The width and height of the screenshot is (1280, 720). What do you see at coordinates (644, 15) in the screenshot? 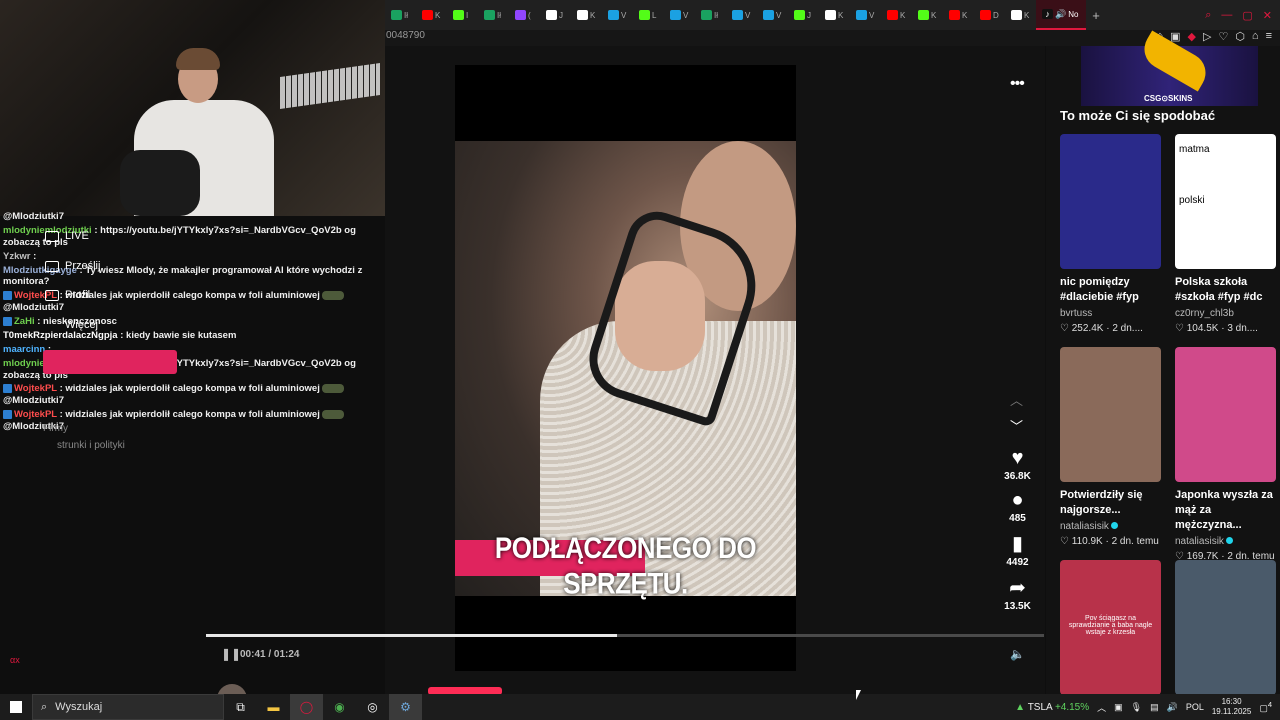
I see `kick-icon` at bounding box center [644, 15].